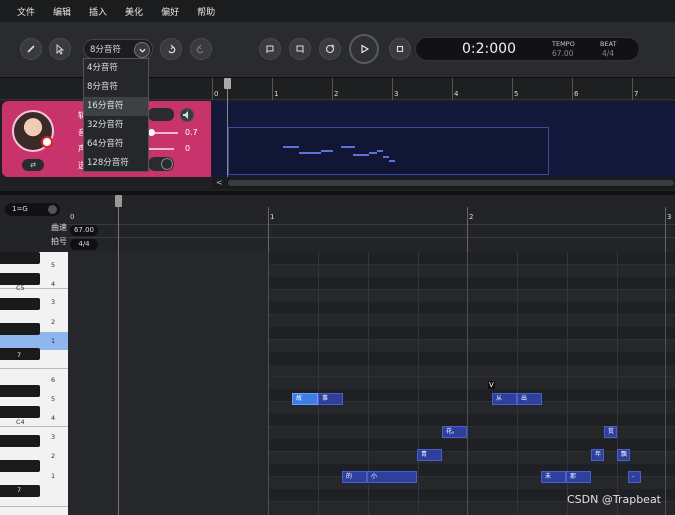 The width and height of the screenshot is (675, 515). Describe the element at coordinates (443, 89) in the screenshot. I see `track-ruler: 0 1 2 3 4 5 6 7` at that location.